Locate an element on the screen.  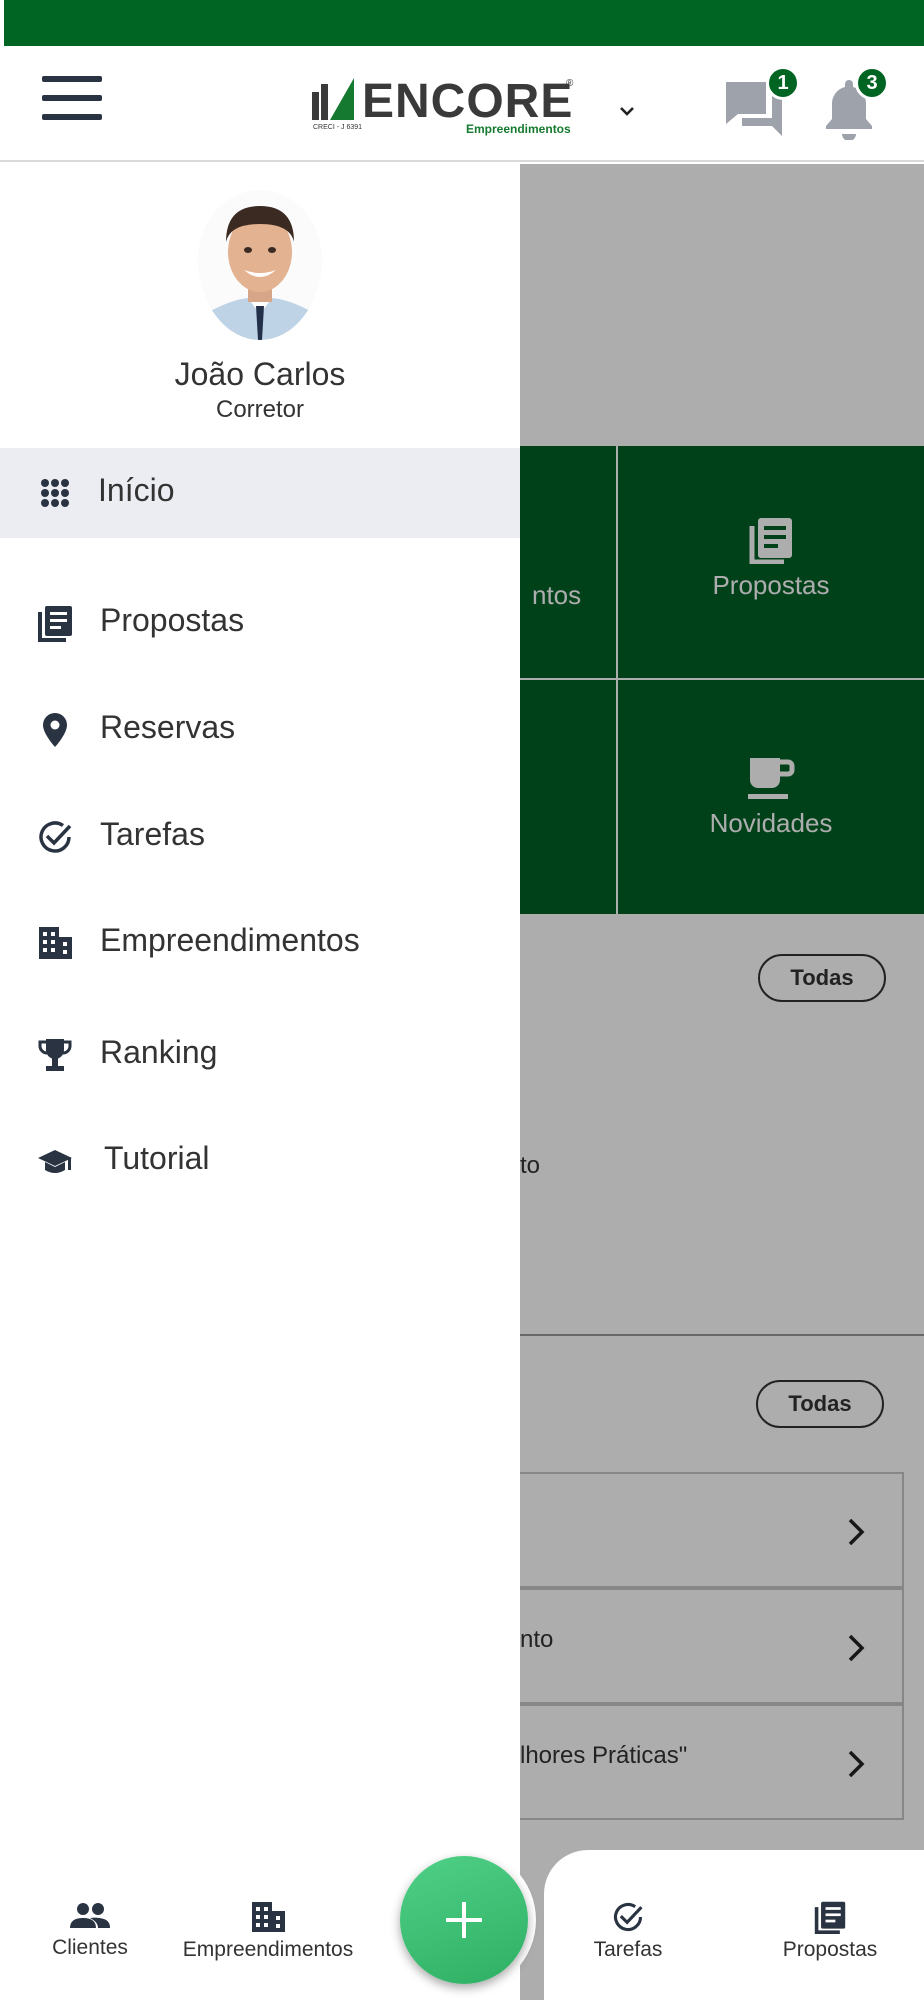
menu-item-propostas: Propostas is located at coordinates (260, 622).